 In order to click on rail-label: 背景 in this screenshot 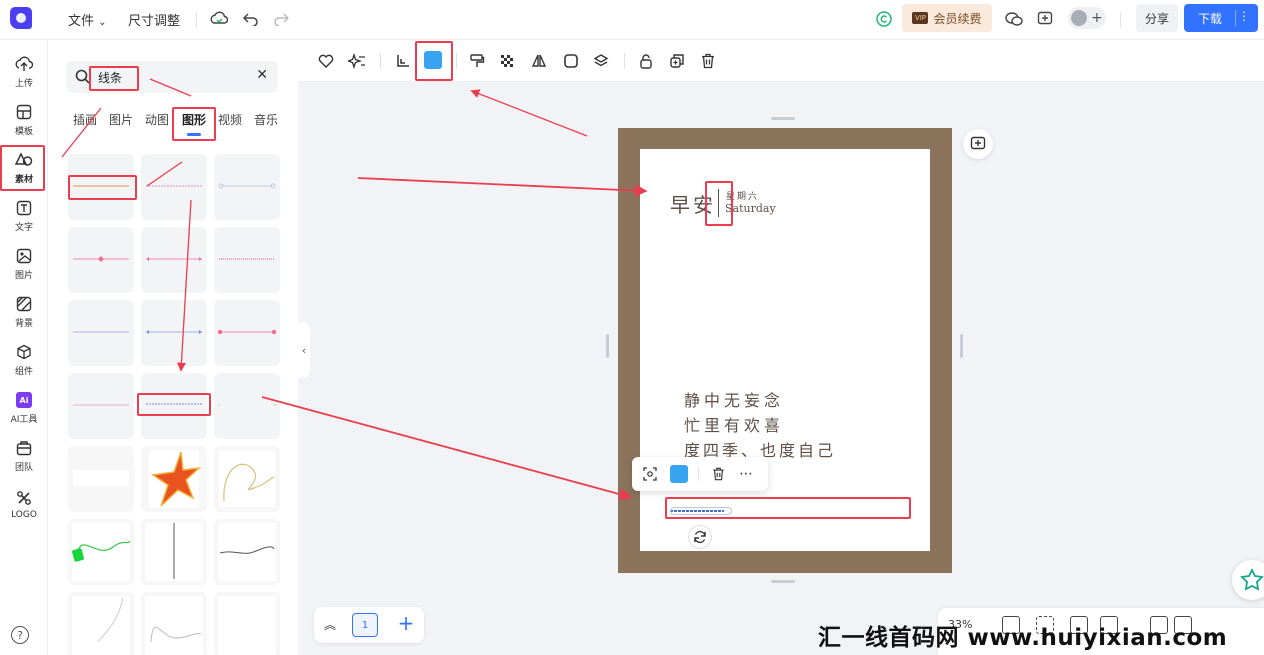, I will do `click(23, 324)`.